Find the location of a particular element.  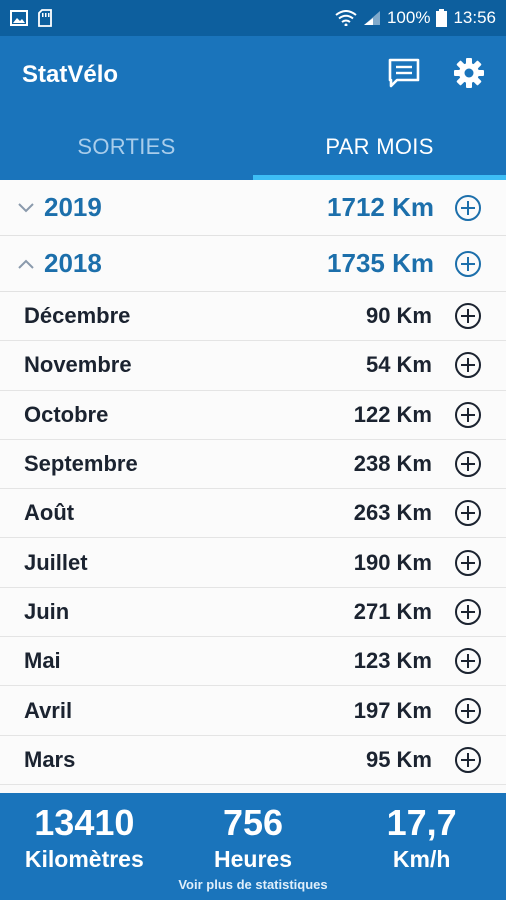

month-label: Décembre is located at coordinates (77, 316).